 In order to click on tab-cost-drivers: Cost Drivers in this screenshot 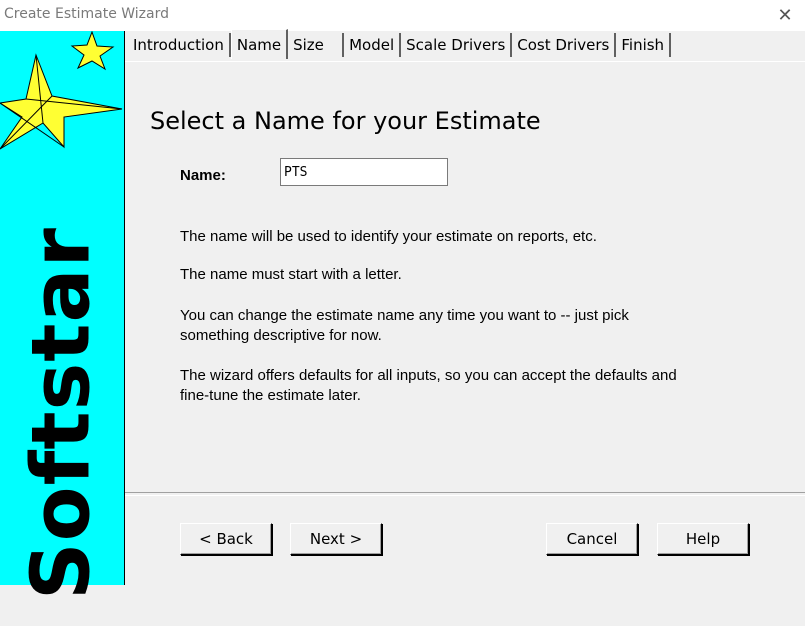, I will do `click(564, 45)`.